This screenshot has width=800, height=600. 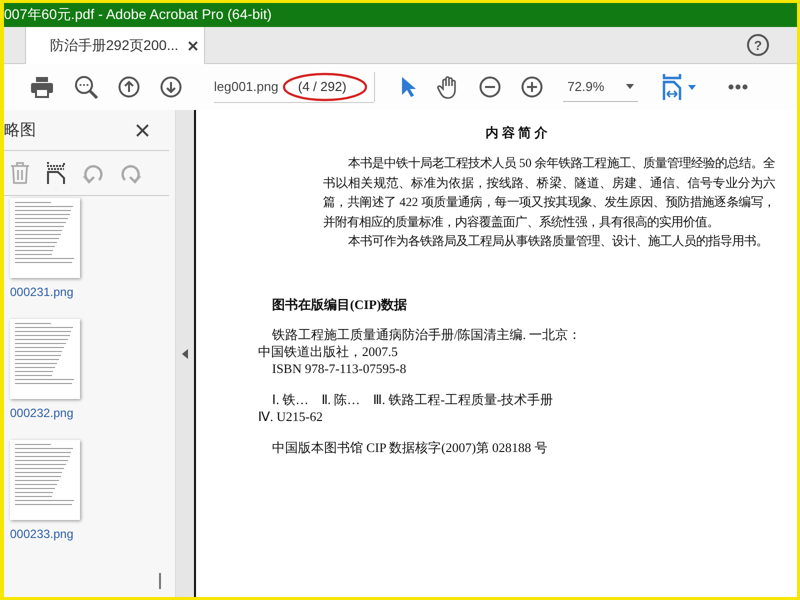 What do you see at coordinates (490, 87) in the screenshot?
I see `zoom-out-icon` at bounding box center [490, 87].